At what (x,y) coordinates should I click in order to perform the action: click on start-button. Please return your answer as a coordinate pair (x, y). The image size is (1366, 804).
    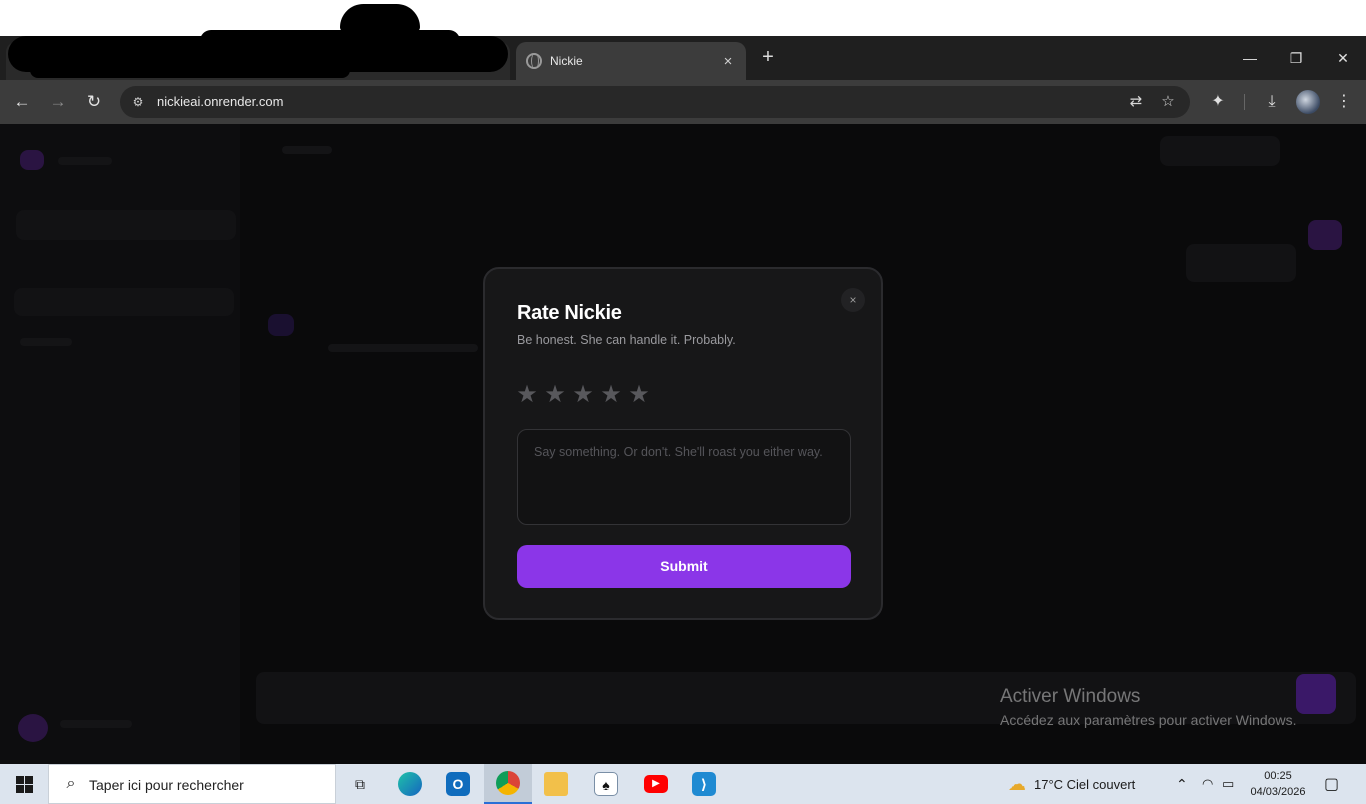
    Looking at the image, I should click on (24, 784).